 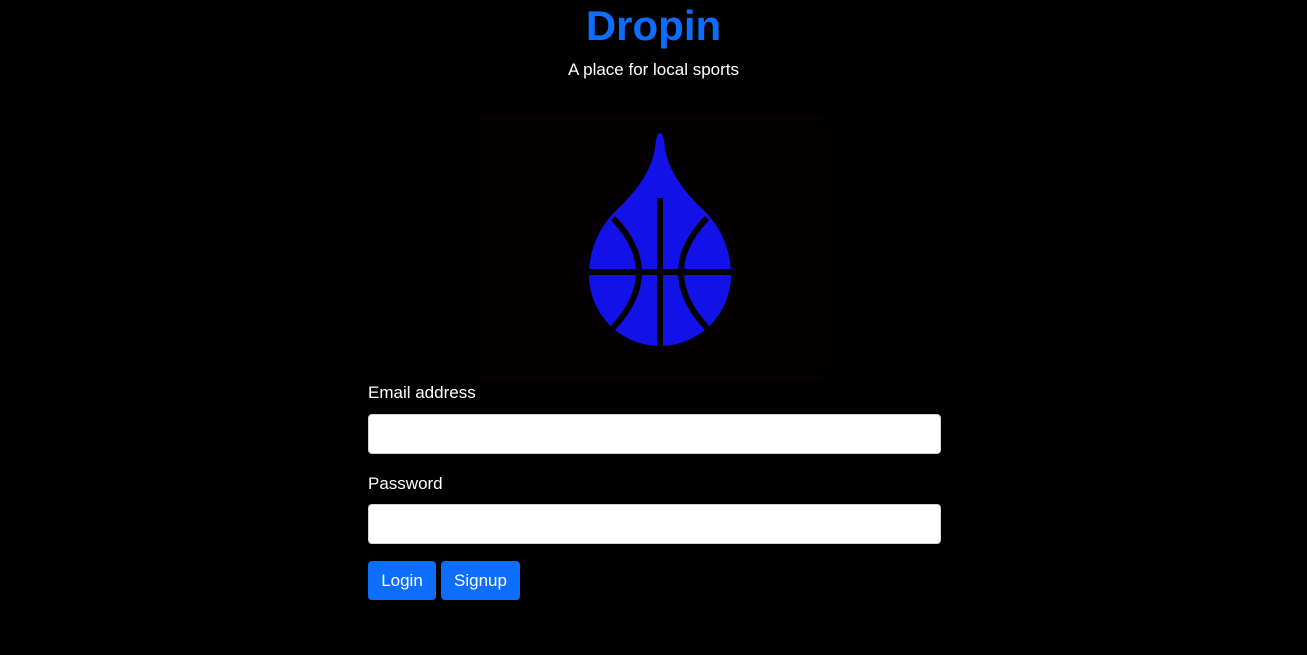 I want to click on page-title: Dropin, so click(x=653, y=25).